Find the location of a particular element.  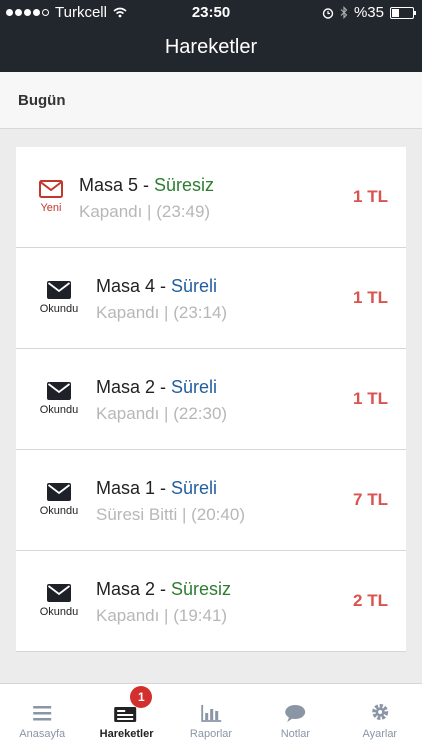

item-title: Masa 2 - Süreli is located at coordinates (156, 387).